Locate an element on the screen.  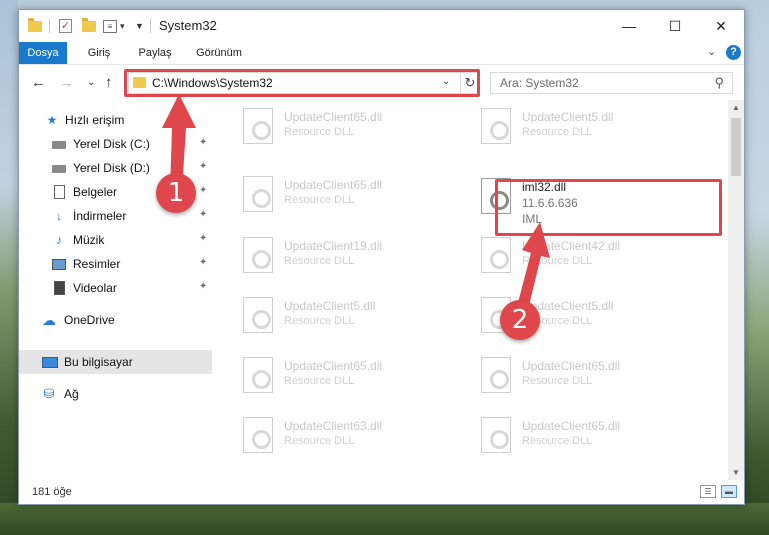
desktop-background-left is located at coordinates (9, 267).